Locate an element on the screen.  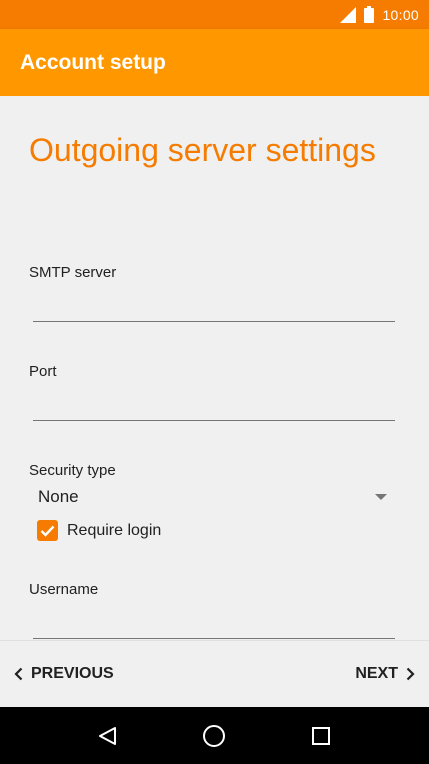
security-type-value: None is located at coordinates (58, 496).